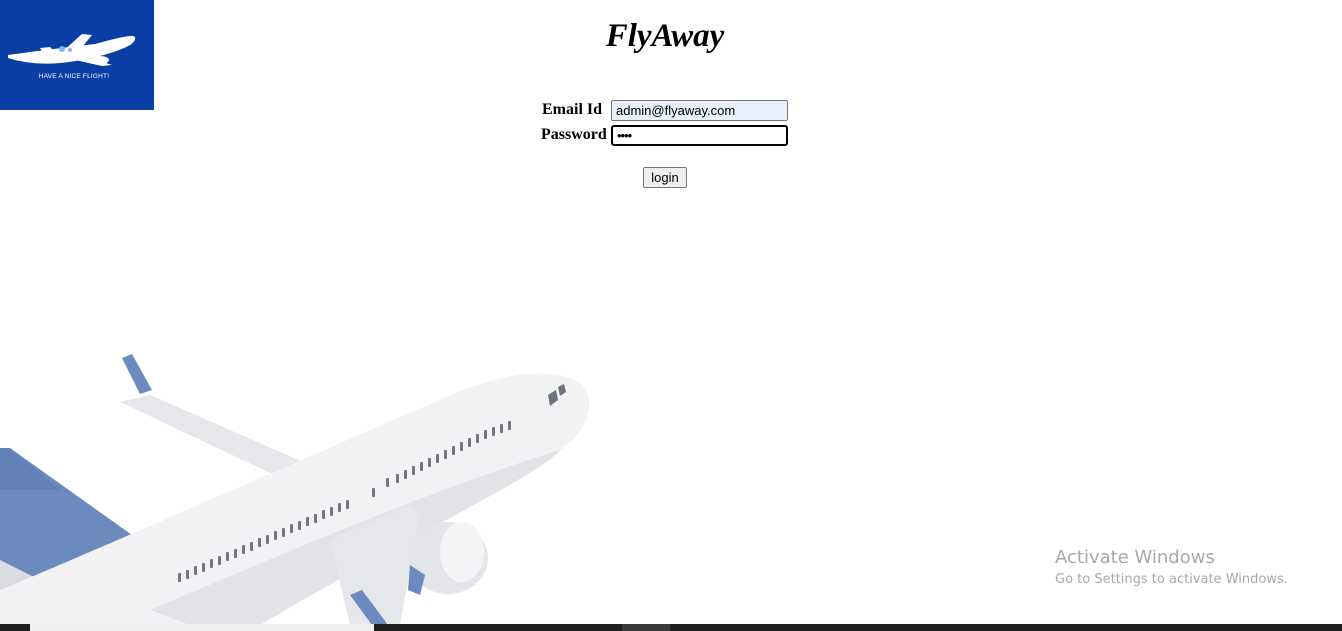 The image size is (1342, 631). What do you see at coordinates (572, 109) in the screenshot?
I see `email-label: Email Id` at bounding box center [572, 109].